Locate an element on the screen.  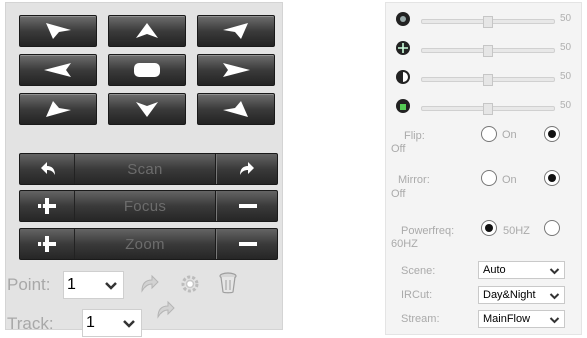
brightness-slider-row: 50 is located at coordinates (486, 20).